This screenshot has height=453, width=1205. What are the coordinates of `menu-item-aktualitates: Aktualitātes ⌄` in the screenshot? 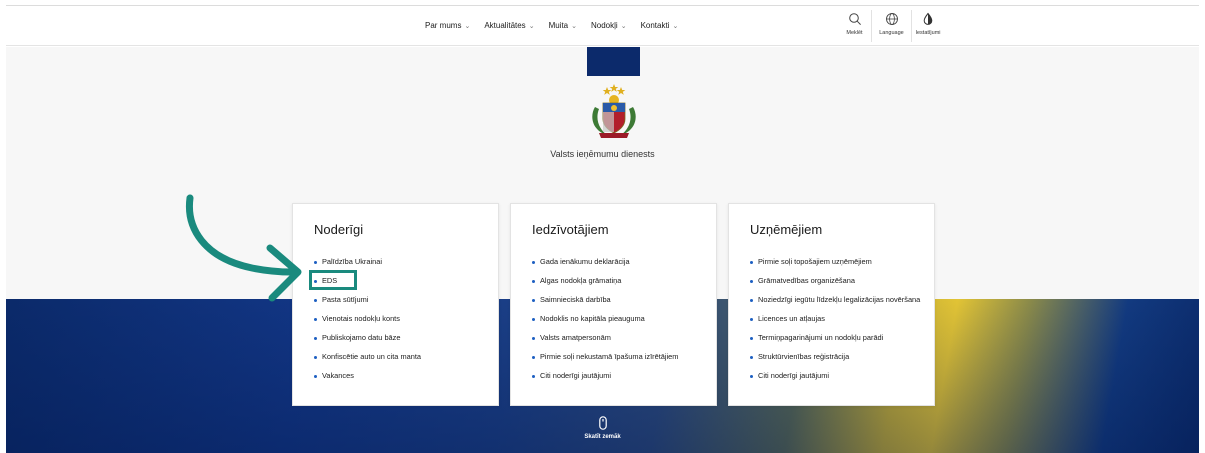 It's located at (509, 25).